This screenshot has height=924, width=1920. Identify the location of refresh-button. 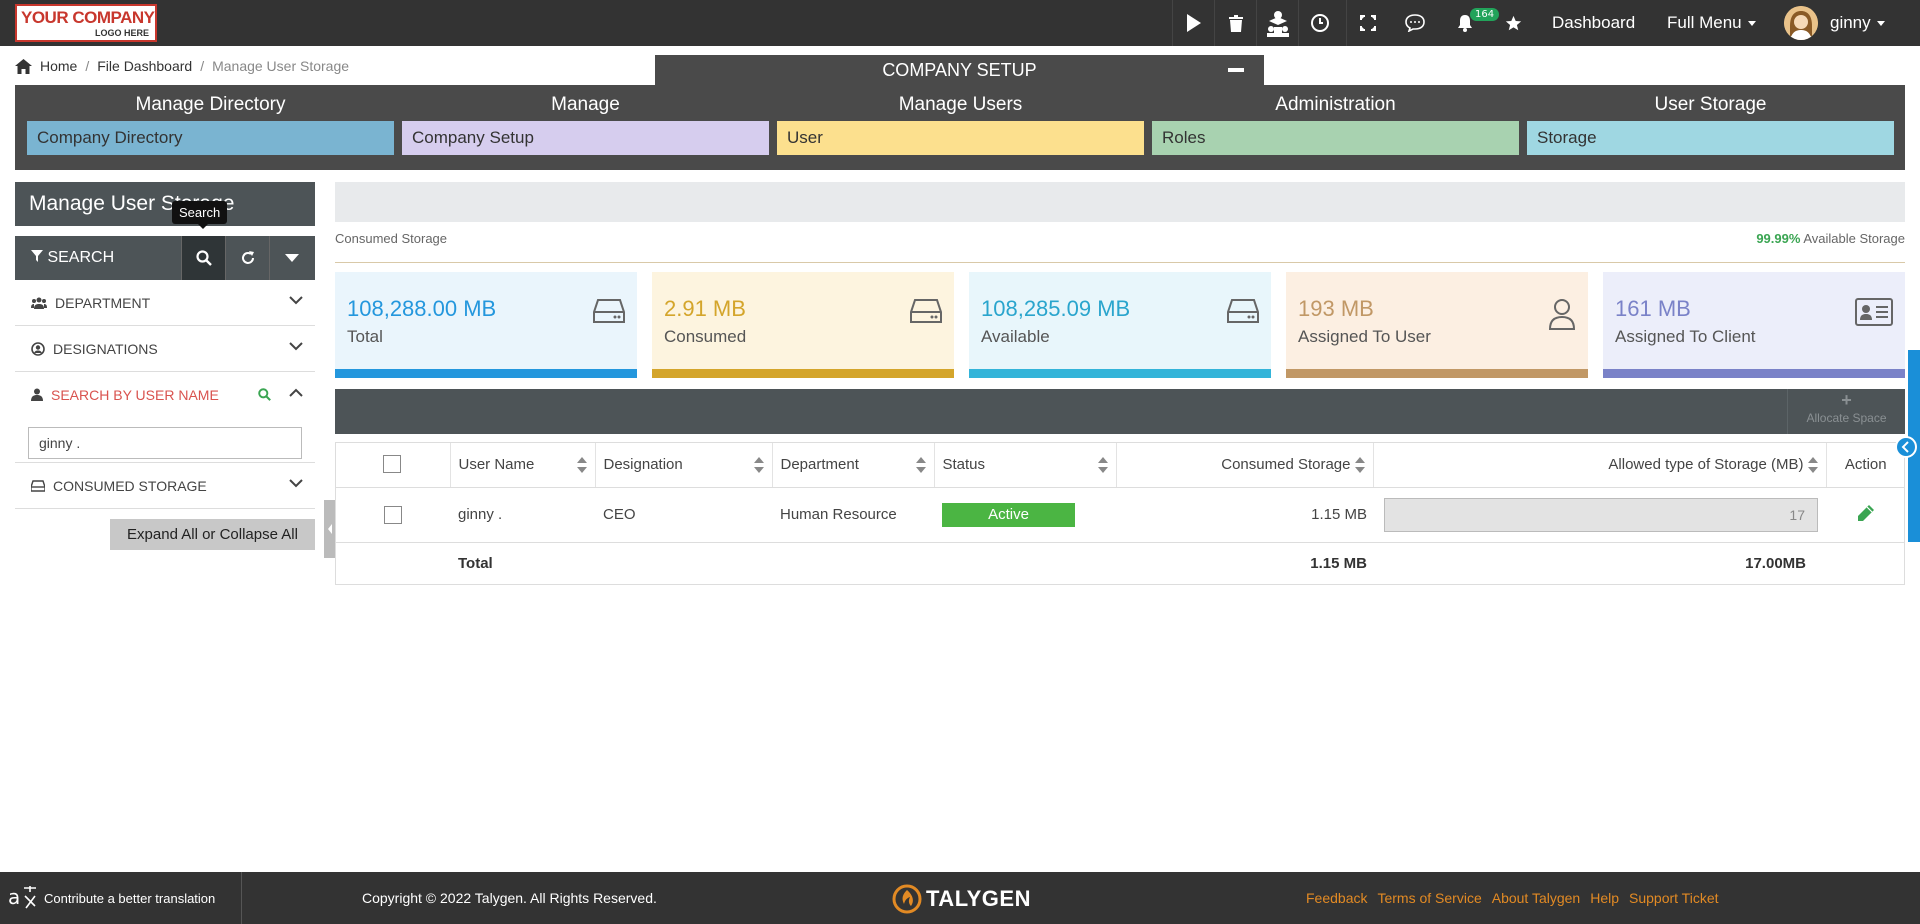
(247, 258).